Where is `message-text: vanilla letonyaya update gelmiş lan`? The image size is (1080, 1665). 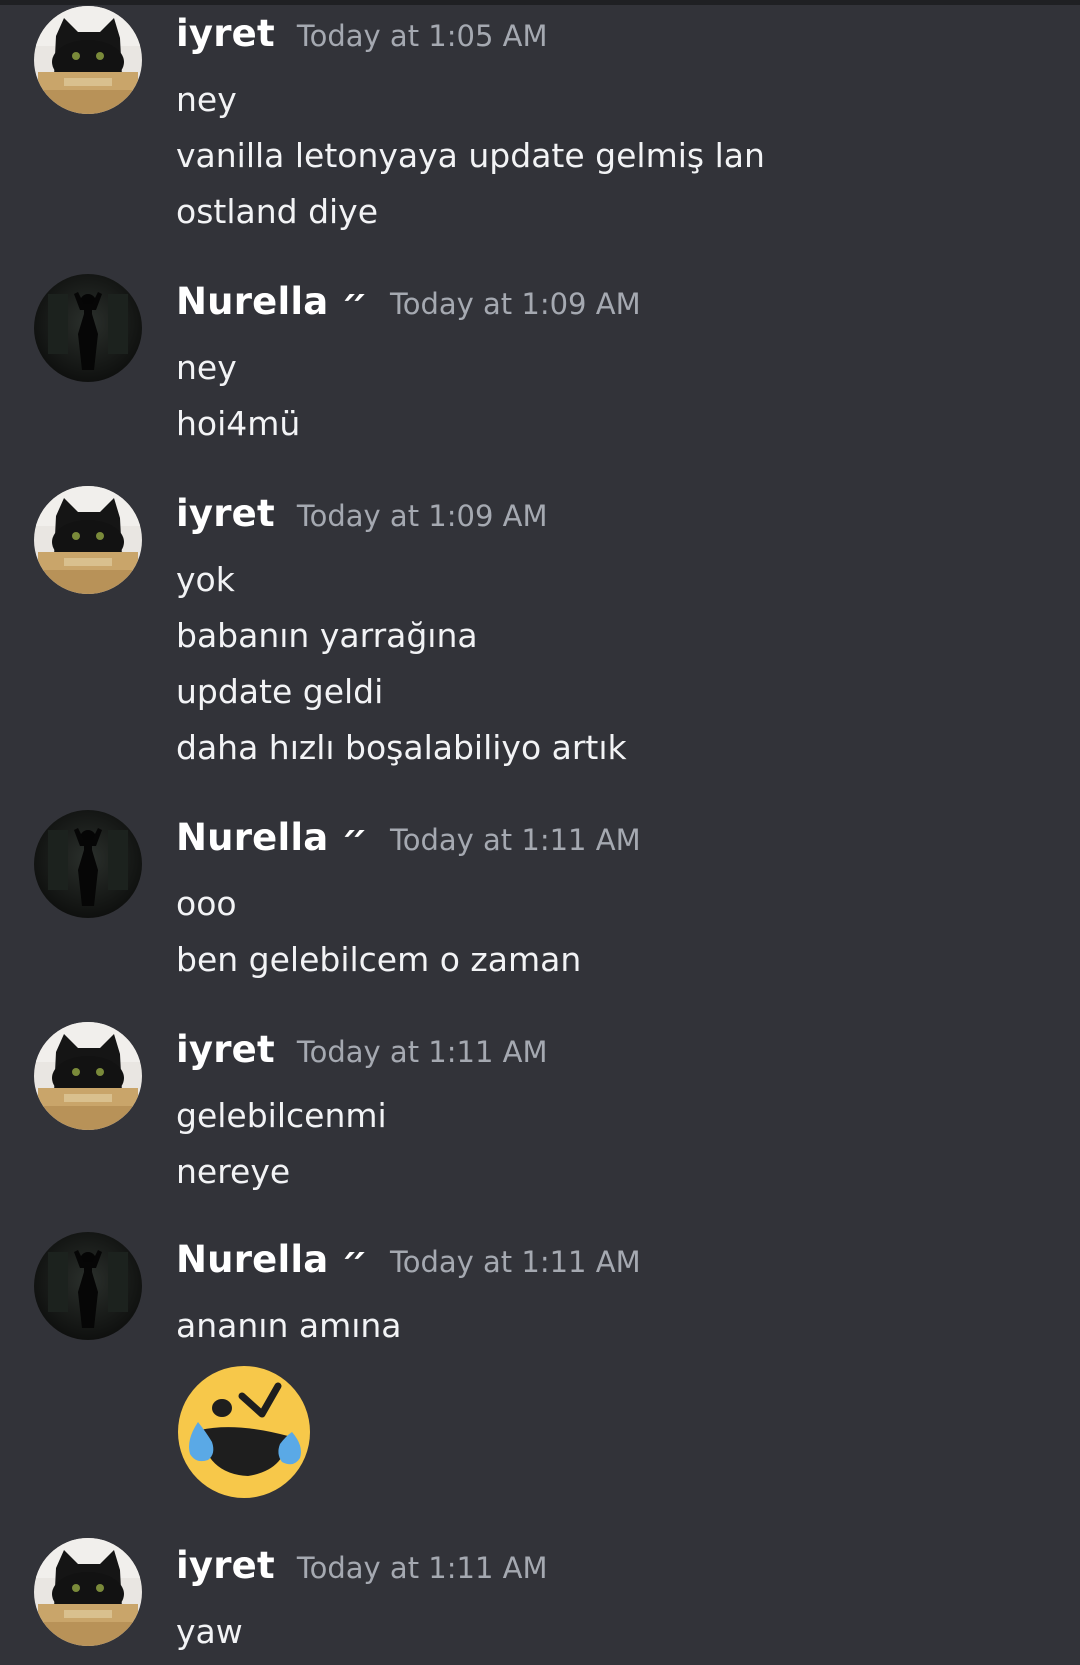 message-text: vanilla letonyaya update gelmiş lan is located at coordinates (470, 155).